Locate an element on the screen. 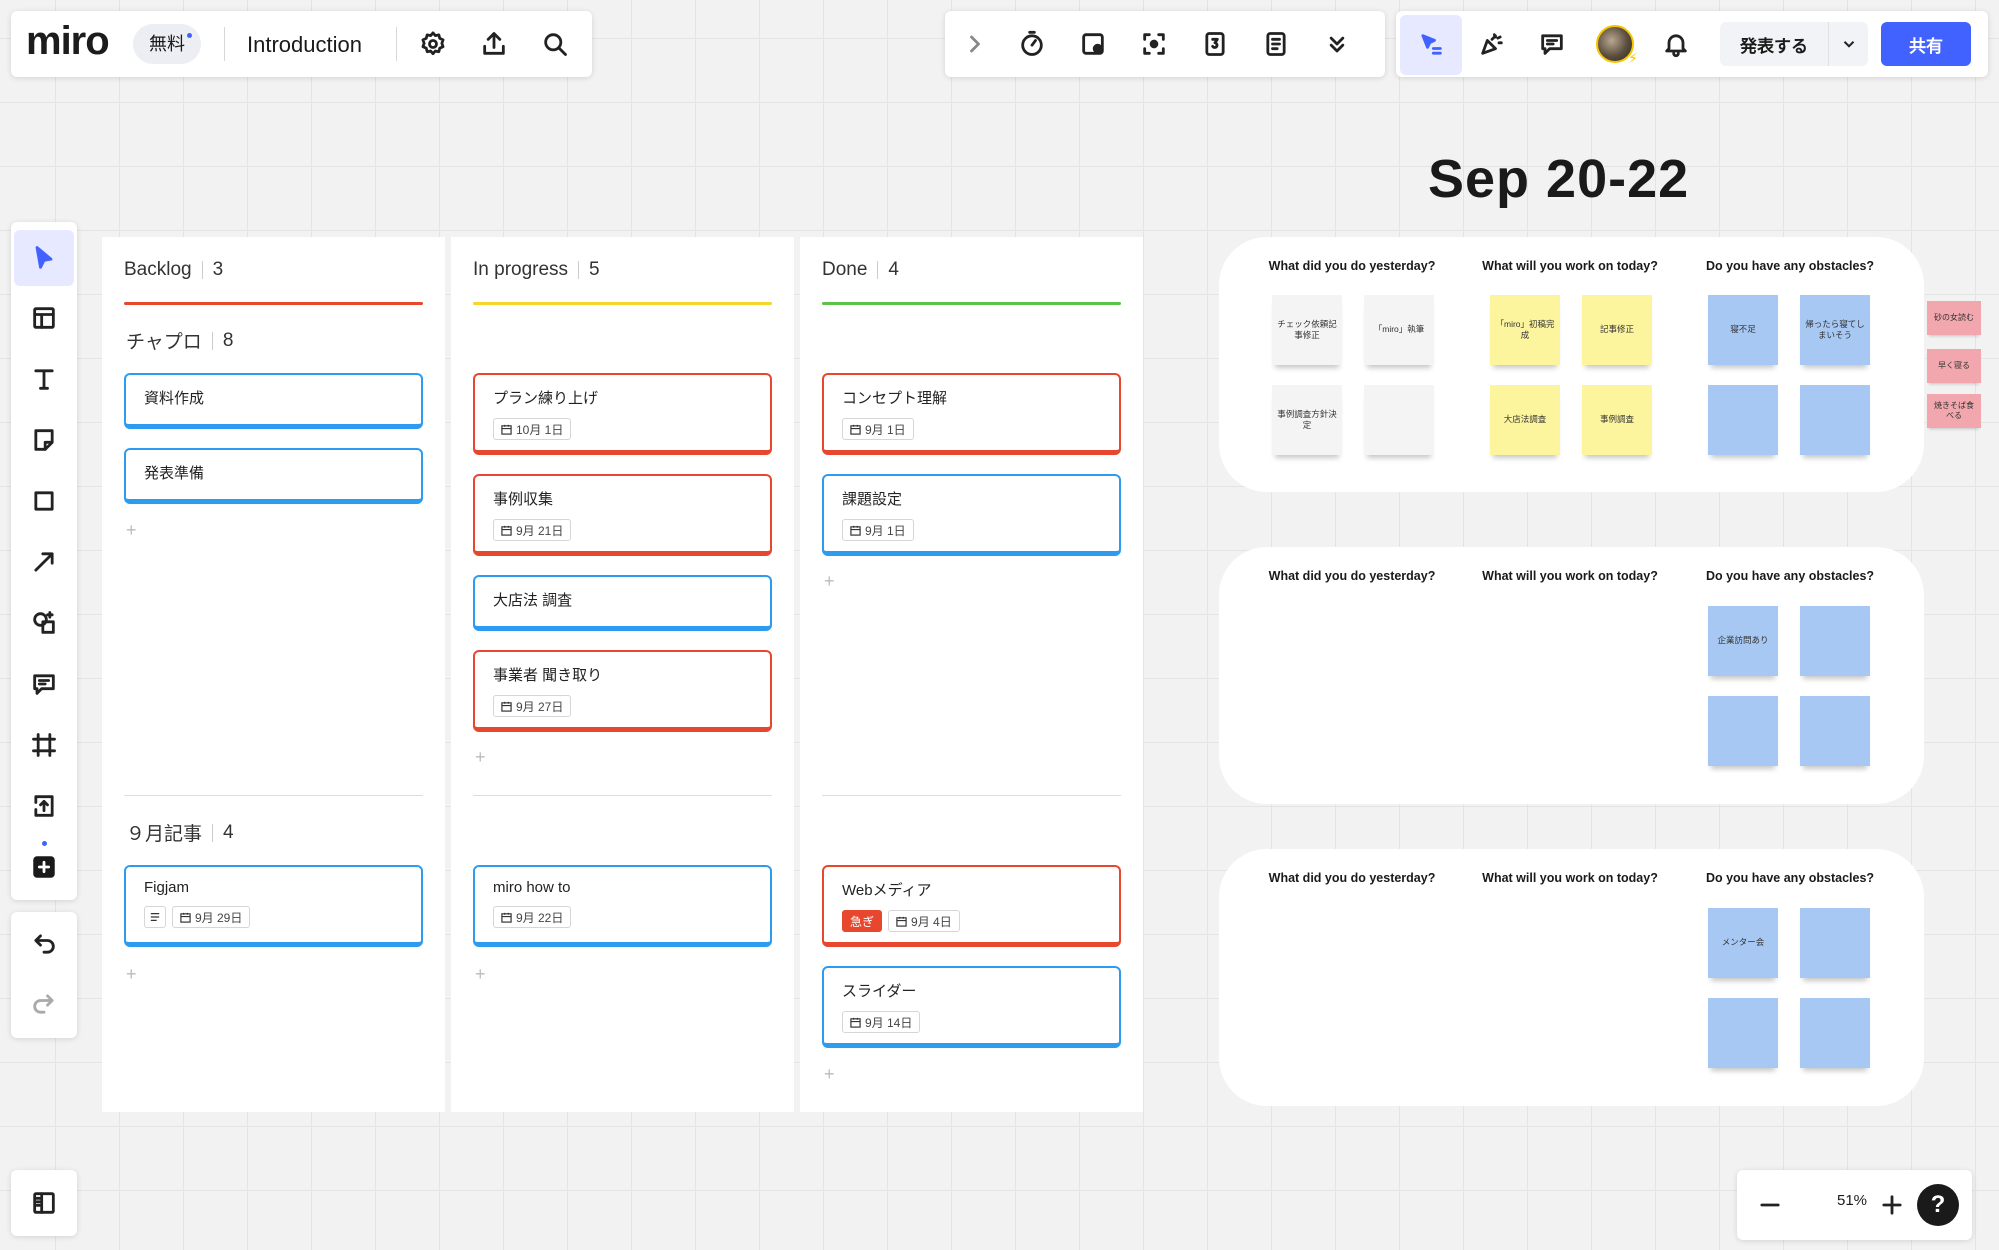 This screenshot has width=1999, height=1250. sticky-note: 事例調査方針決定 is located at coordinates (1307, 420).